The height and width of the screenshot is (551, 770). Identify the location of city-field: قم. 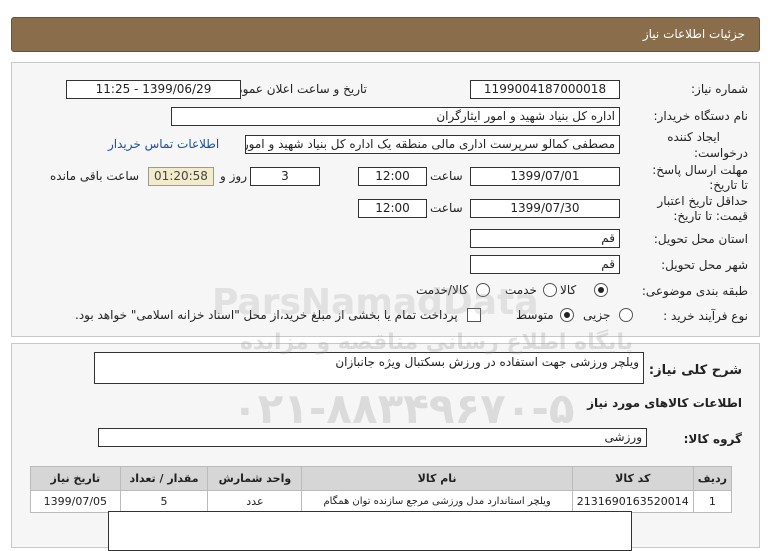
(545, 264).